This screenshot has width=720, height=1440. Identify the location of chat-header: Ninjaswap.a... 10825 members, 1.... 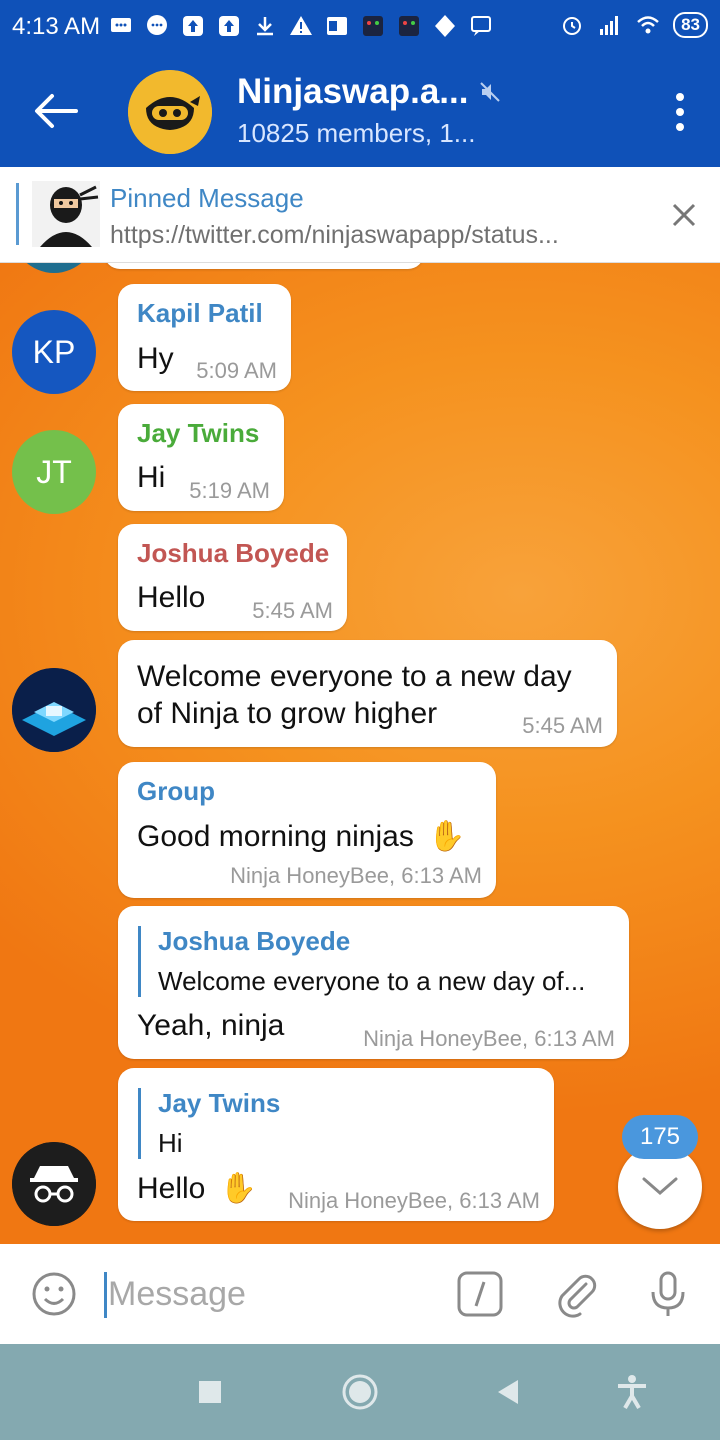
(360, 111).